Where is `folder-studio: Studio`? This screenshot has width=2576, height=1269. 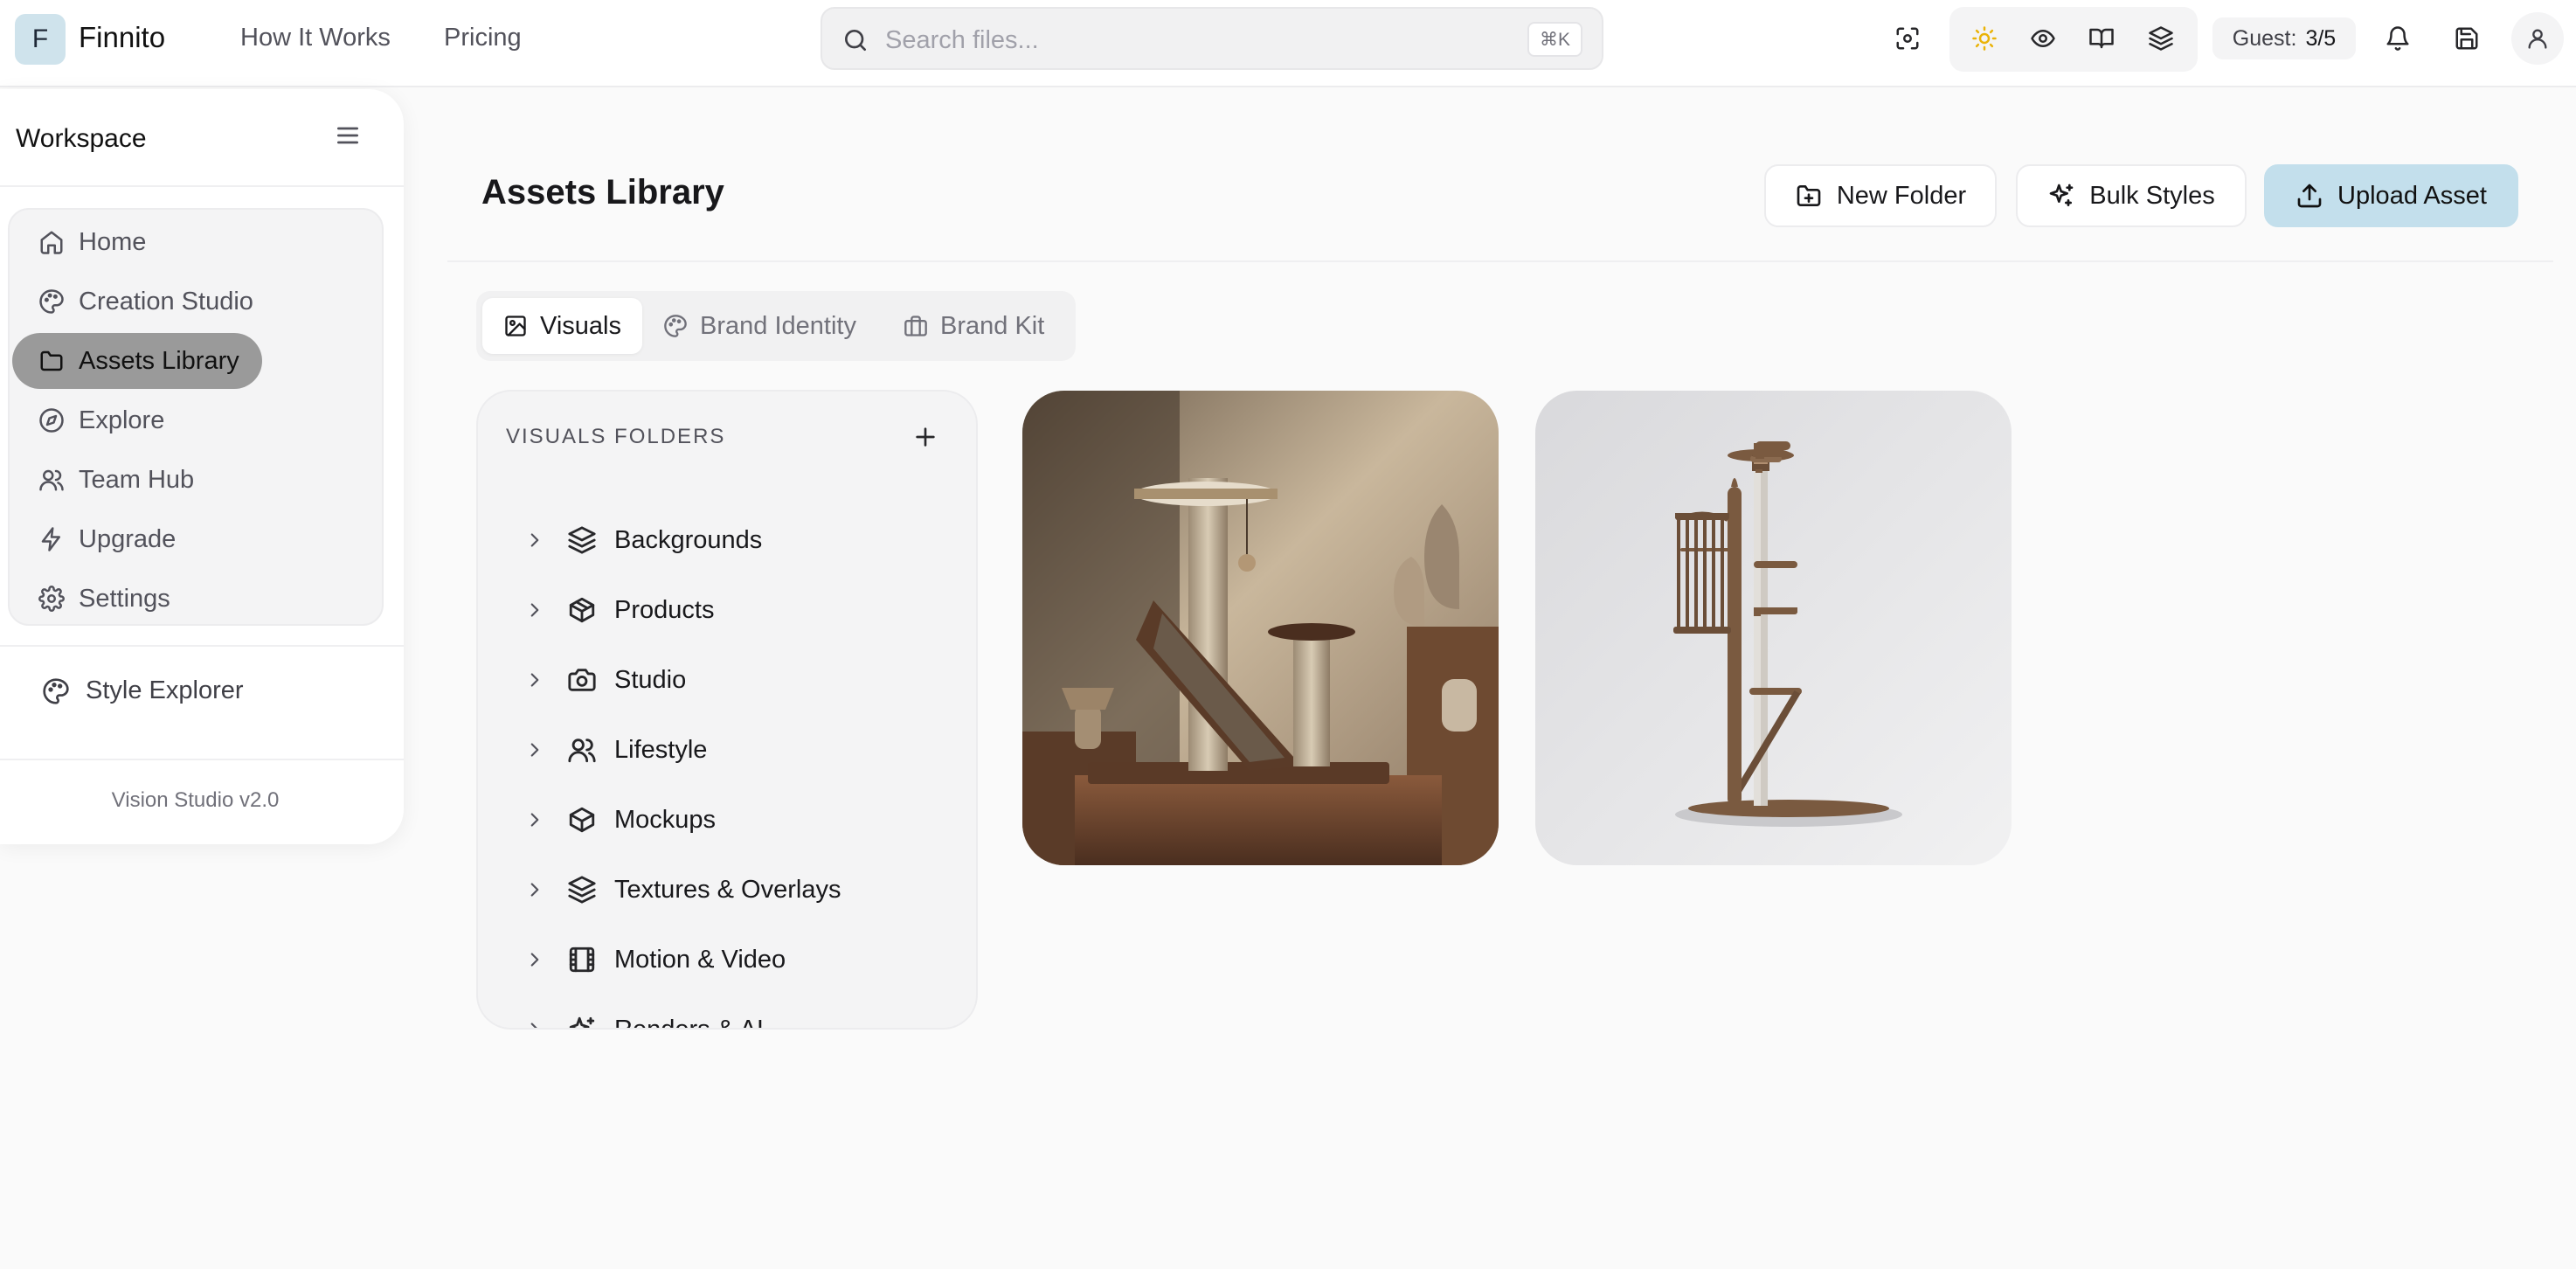 folder-studio: Studio is located at coordinates (604, 680).